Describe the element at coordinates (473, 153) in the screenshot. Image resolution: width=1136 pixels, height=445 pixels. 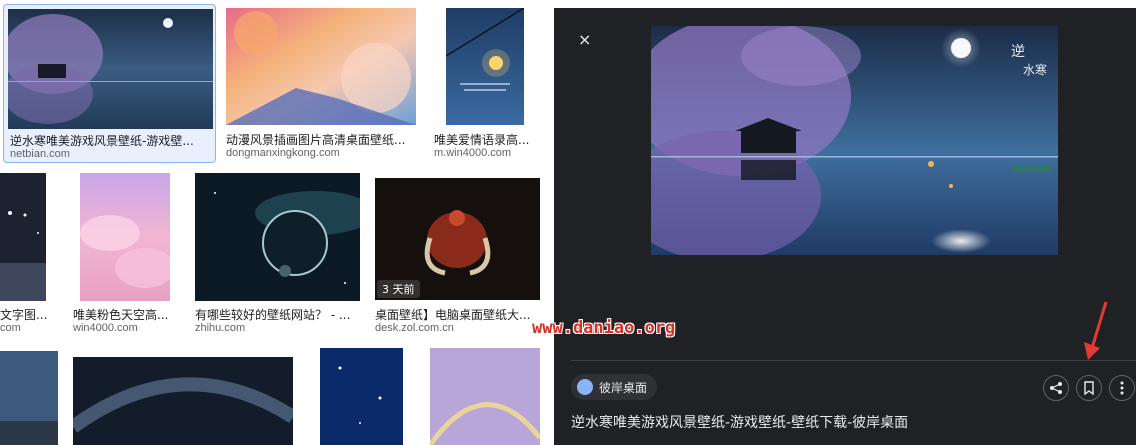
I see `result-source: m.win4000.com` at that location.